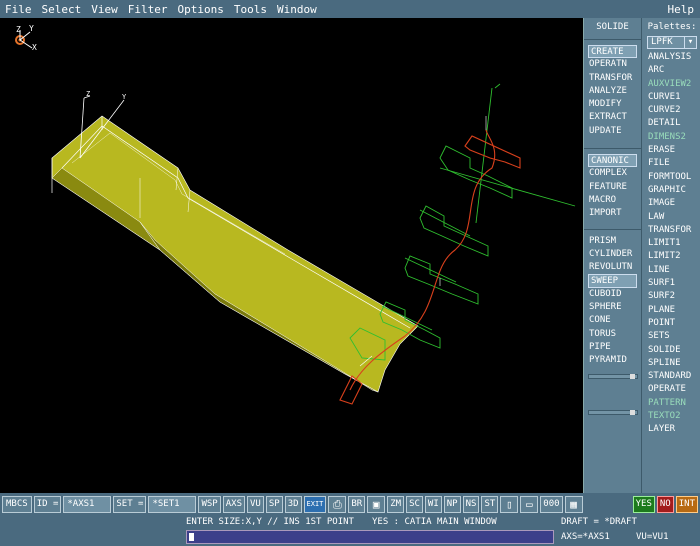 Image resolution: width=700 pixels, height=546 pixels. I want to click on window-message: YES : CATIA MAIN WINDOW, so click(434, 522).